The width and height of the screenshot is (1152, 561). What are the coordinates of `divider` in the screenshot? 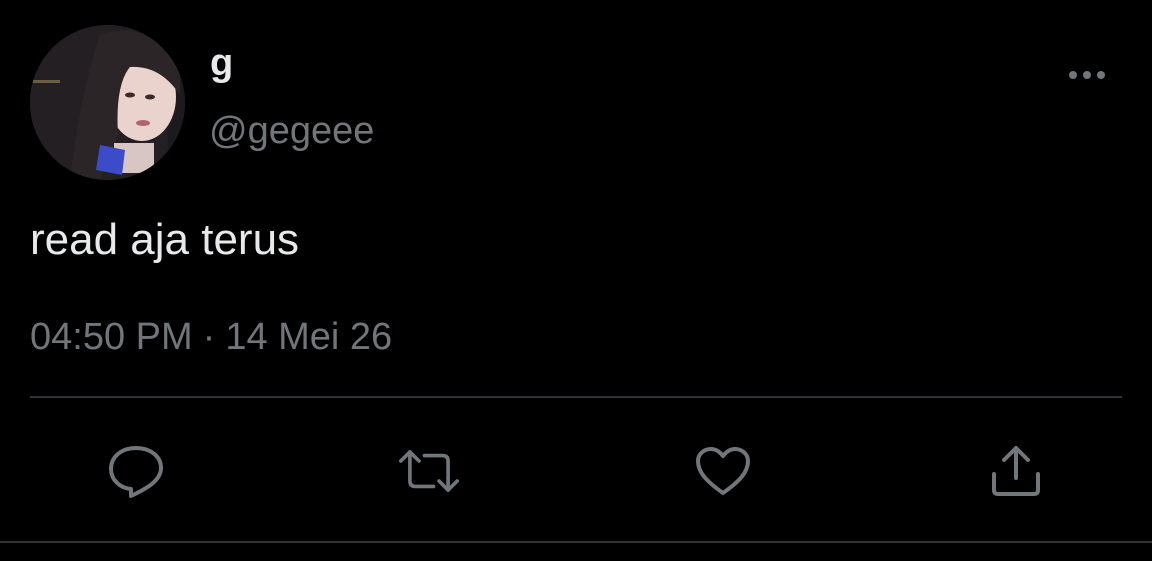 It's located at (576, 397).